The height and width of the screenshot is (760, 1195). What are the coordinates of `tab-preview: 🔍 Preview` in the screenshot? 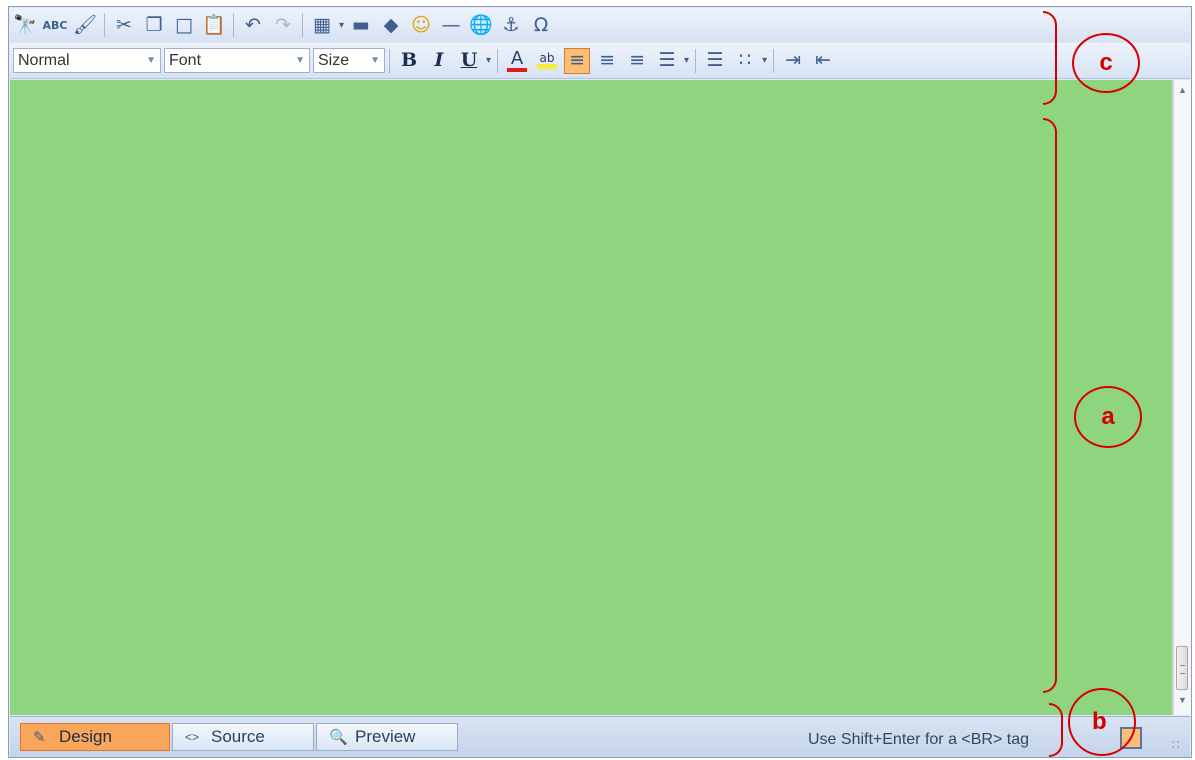 It's located at (387, 737).